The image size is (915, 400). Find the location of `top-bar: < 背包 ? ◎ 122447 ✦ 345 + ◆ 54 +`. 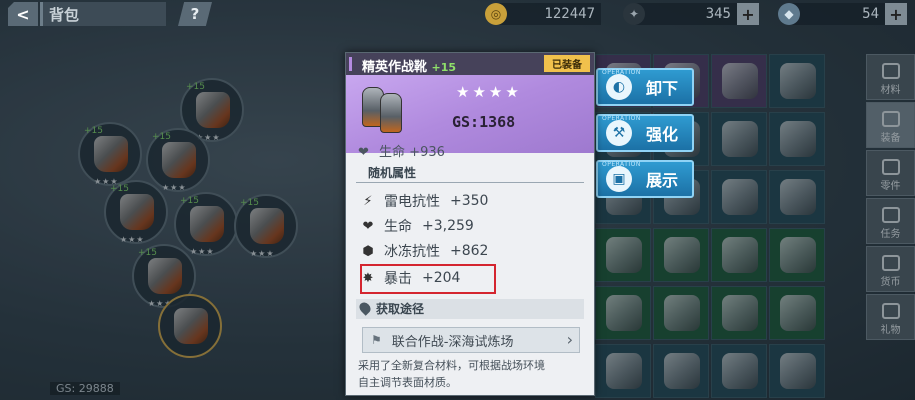

top-bar: < 背包 ? ◎ 122447 ✦ 345 + ◆ 54 + is located at coordinates (457, 15).